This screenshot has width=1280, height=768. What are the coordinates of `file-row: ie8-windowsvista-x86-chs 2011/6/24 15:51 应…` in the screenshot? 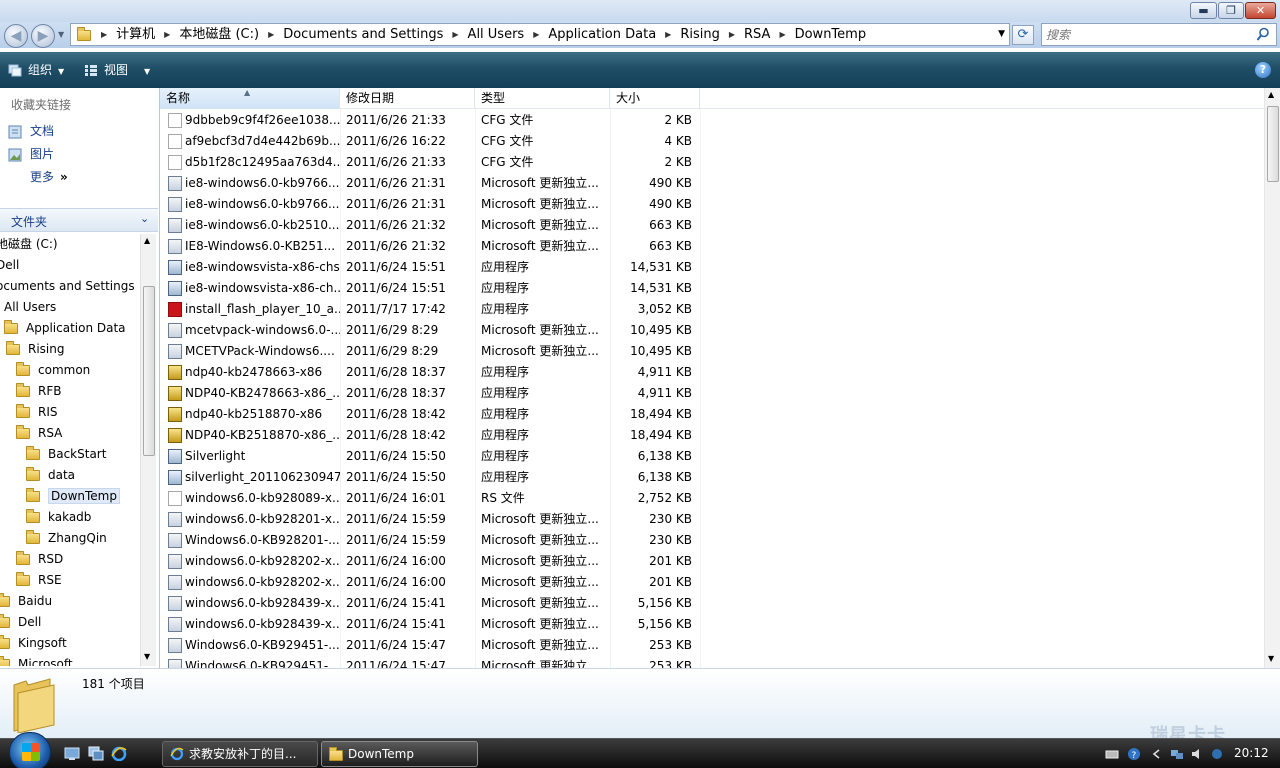 It's located at (430, 267).